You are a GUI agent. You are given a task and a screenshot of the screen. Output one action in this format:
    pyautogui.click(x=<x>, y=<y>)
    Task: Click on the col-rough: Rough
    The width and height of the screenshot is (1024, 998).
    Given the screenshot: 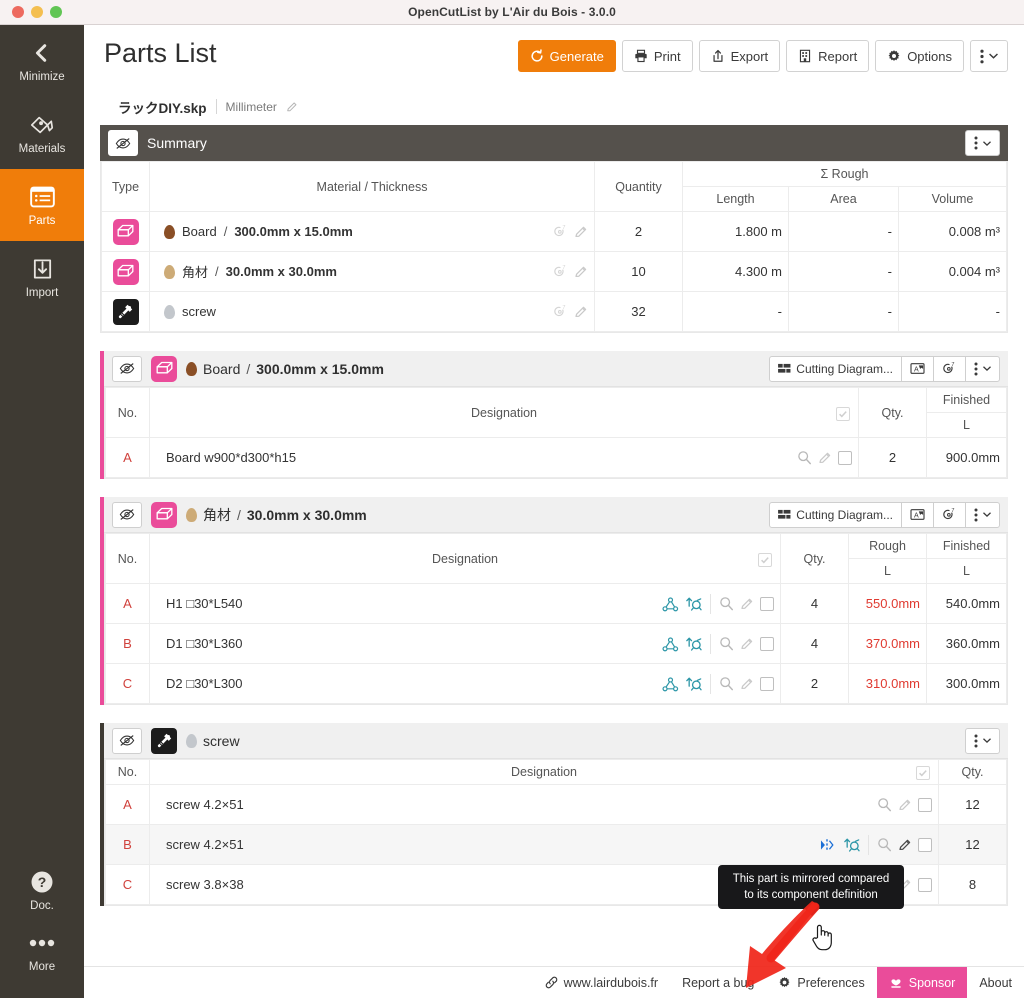 What is the action you would take?
    pyautogui.click(x=887, y=546)
    